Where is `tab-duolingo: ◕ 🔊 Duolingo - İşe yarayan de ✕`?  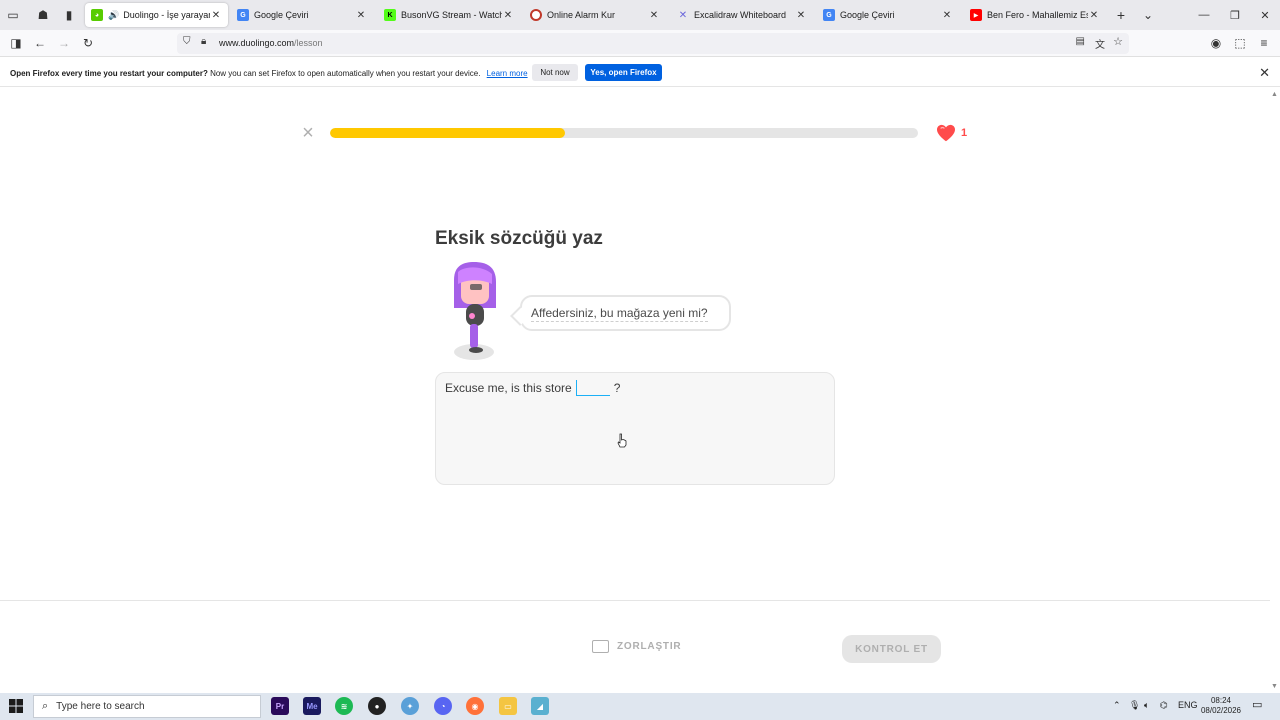 tab-duolingo: ◕ 🔊 Duolingo - İşe yarayan de ✕ is located at coordinates (156, 15).